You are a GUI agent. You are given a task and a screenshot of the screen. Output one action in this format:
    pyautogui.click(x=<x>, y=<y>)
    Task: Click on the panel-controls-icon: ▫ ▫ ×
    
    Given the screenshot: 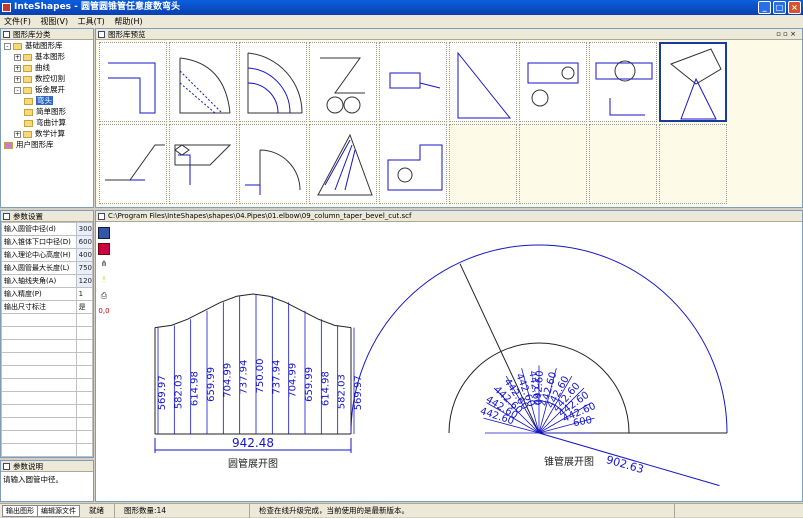 What is the action you would take?
    pyautogui.click(x=786, y=34)
    